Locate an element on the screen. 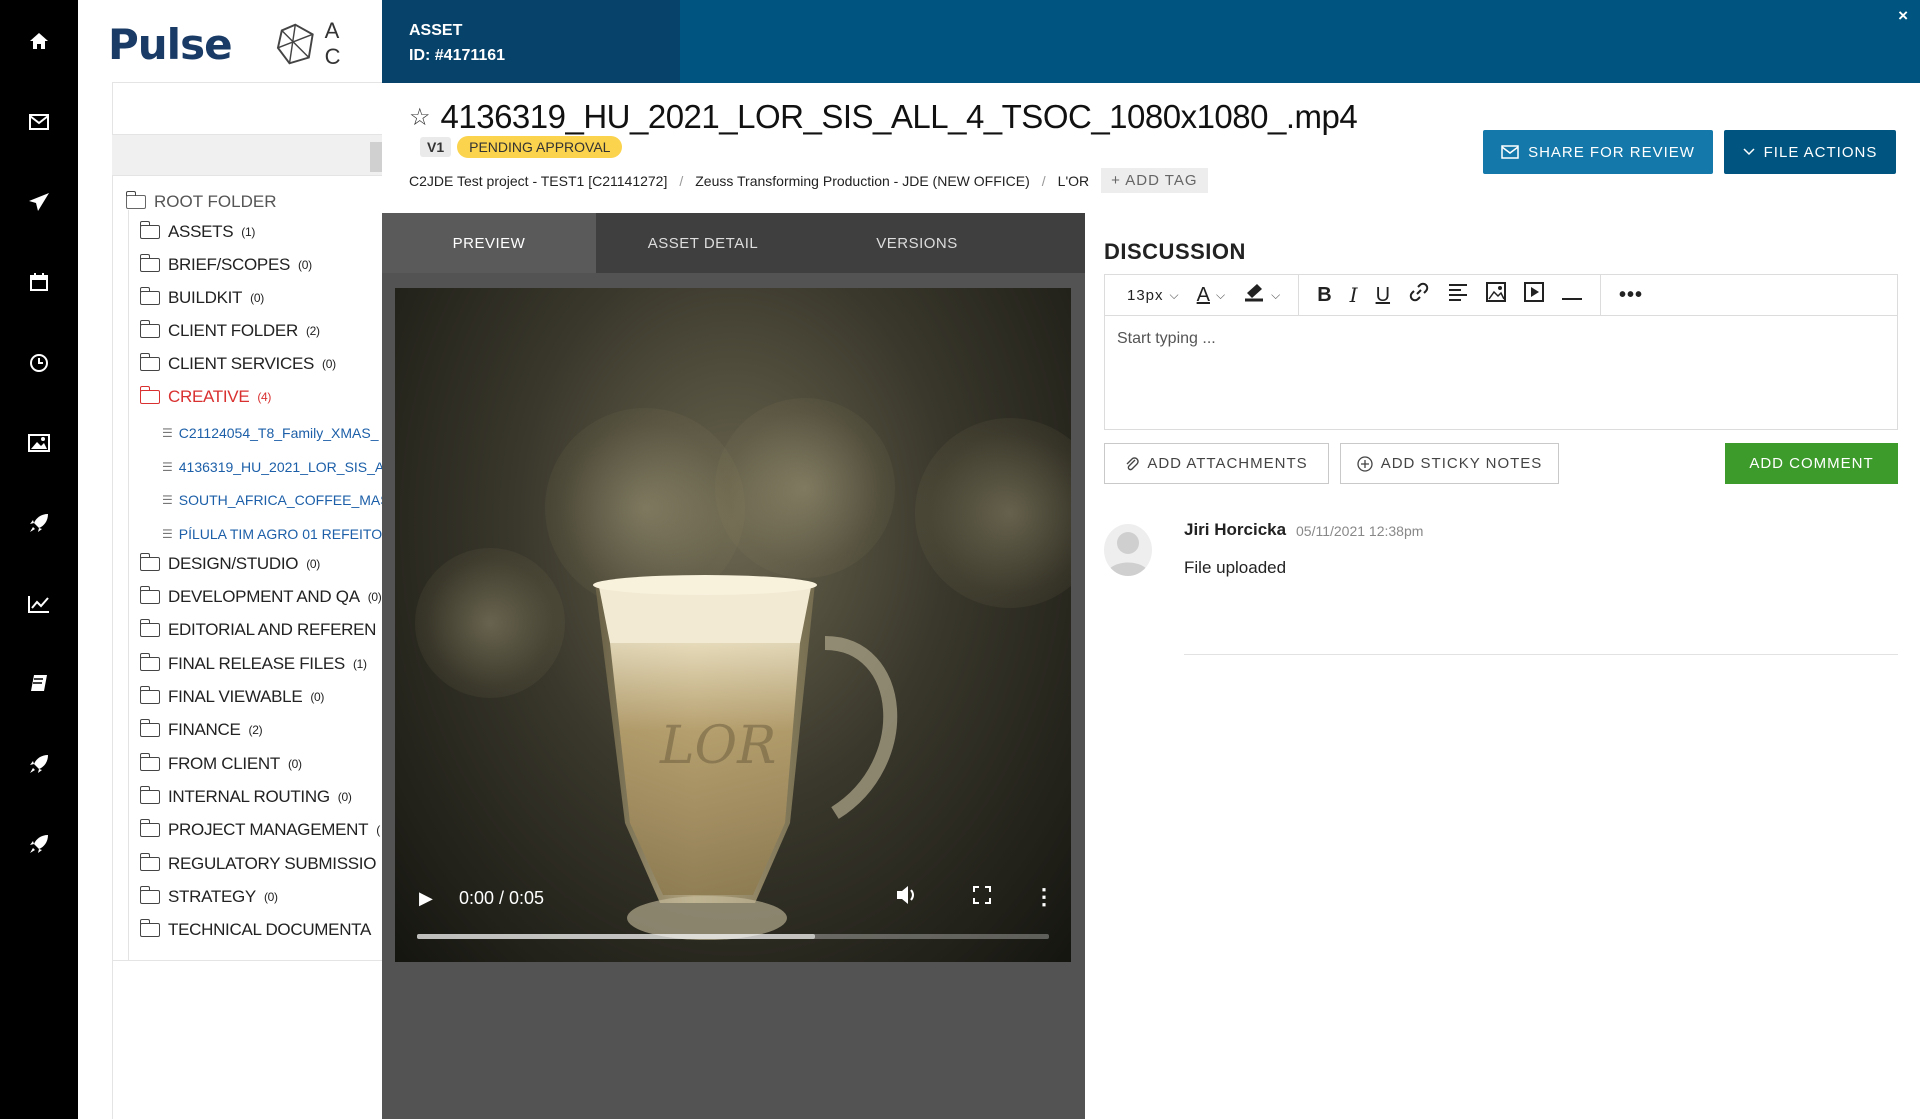 Image resolution: width=1920 pixels, height=1119 pixels. link-icon is located at coordinates (1419, 295).